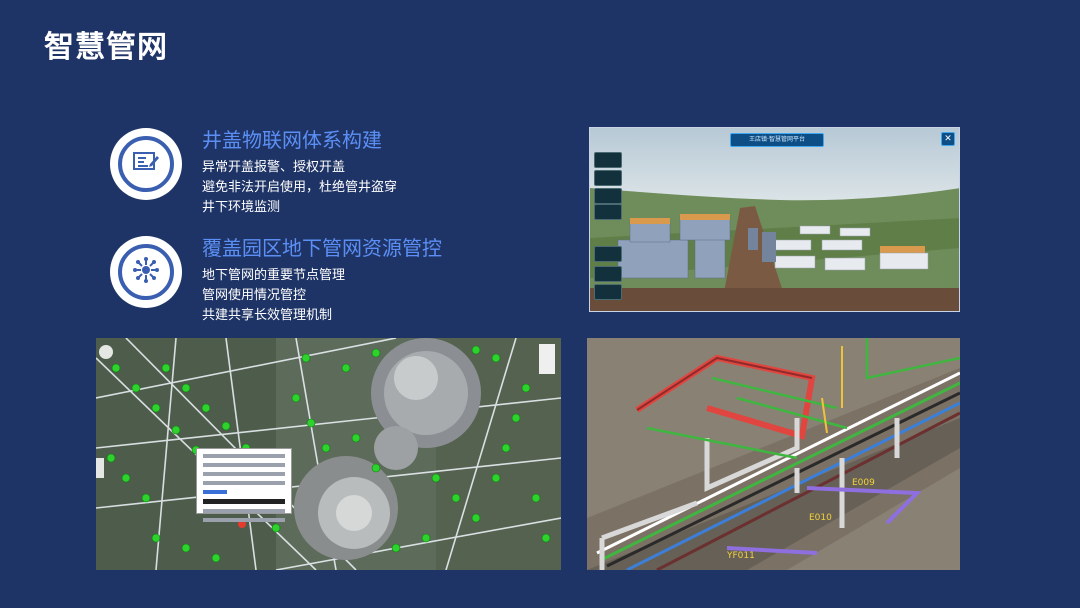 The width and height of the screenshot is (1080, 608). I want to click on feature-line: 管网使用情况管控, so click(254, 295).